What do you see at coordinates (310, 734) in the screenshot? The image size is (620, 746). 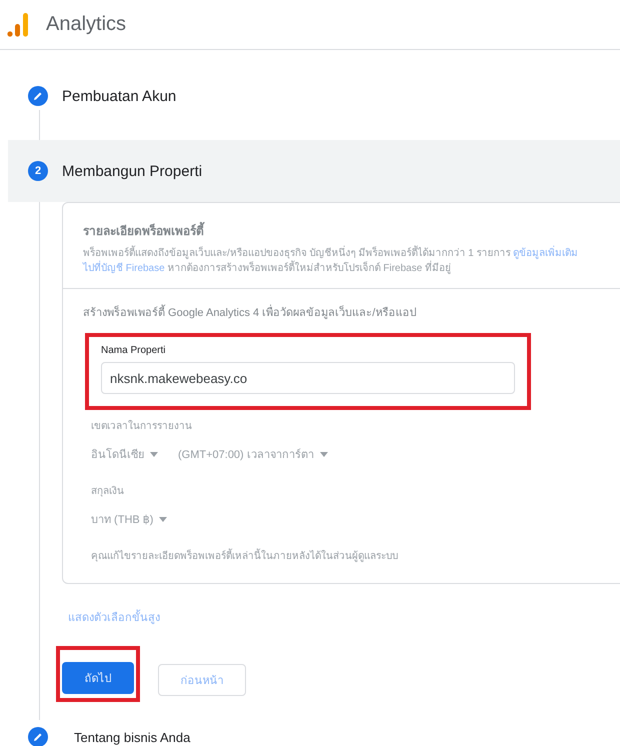 I see `step-row: Tentang bisnis Anda` at bounding box center [310, 734].